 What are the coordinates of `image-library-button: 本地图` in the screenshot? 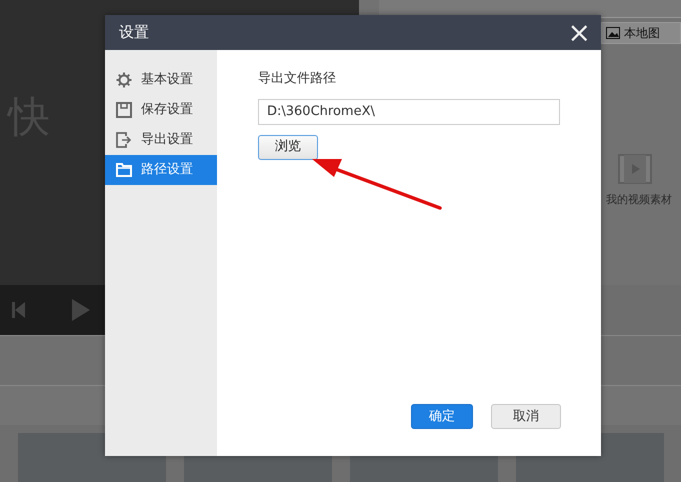 It's located at (641, 33).